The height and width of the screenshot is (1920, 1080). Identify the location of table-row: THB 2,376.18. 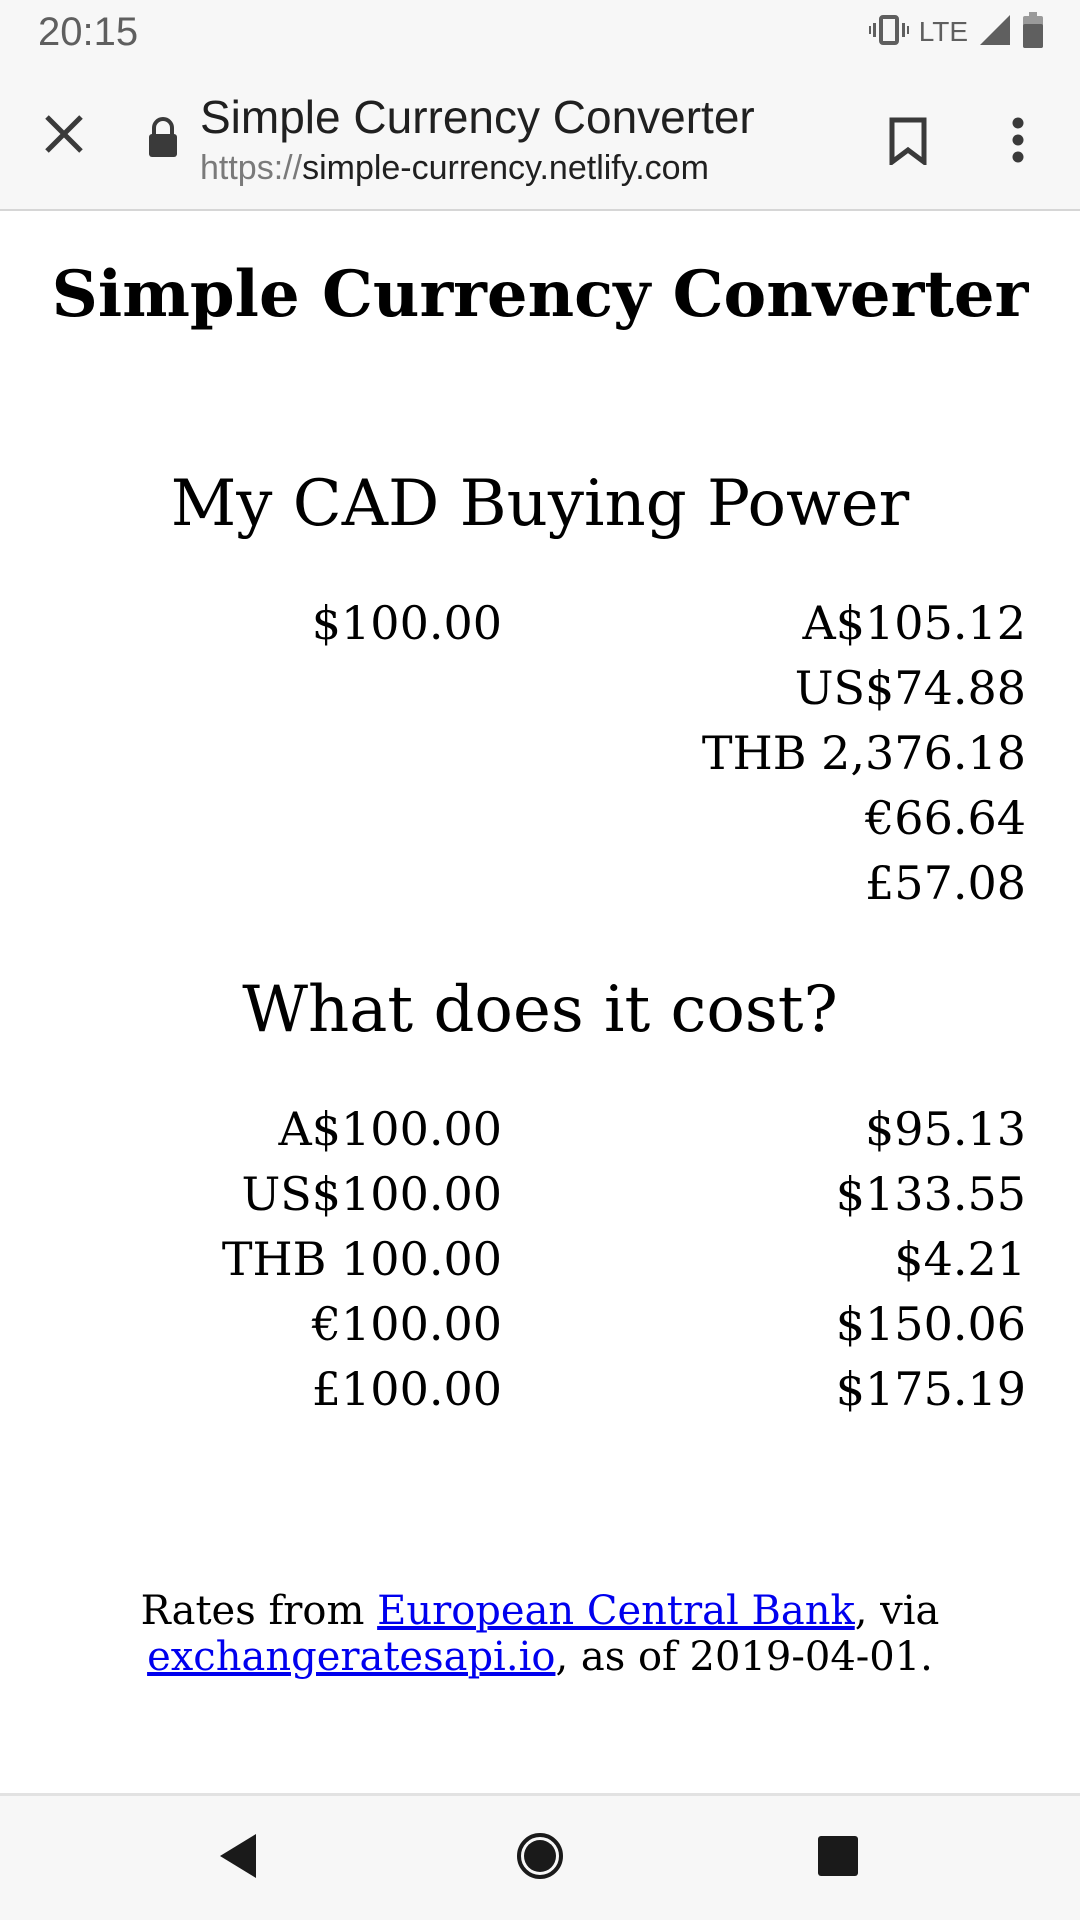
(540, 758).